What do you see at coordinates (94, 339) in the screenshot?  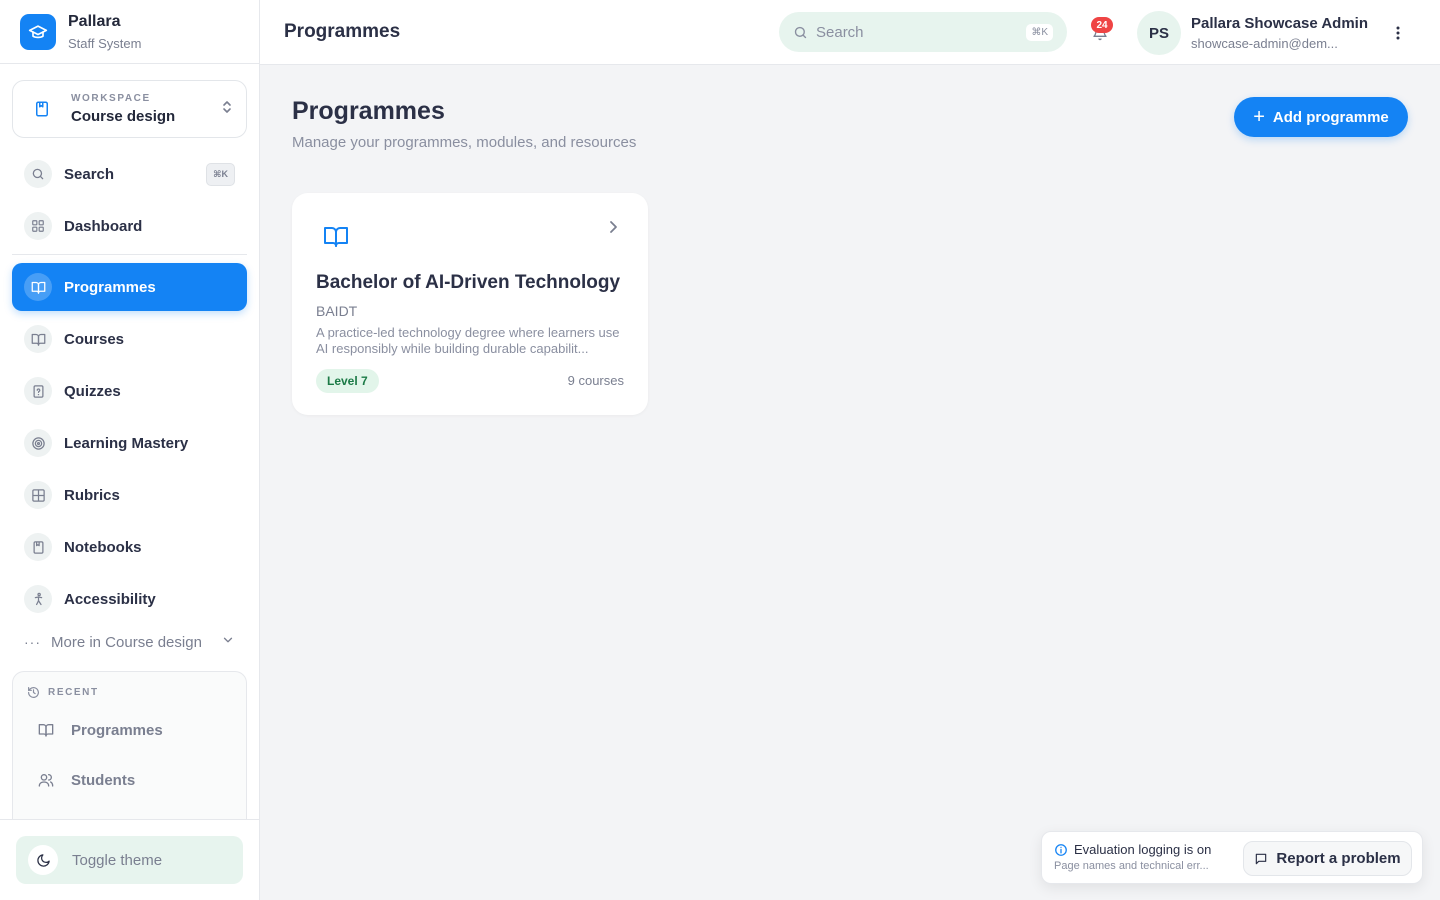 I see `sidebar-item-label: Courses` at bounding box center [94, 339].